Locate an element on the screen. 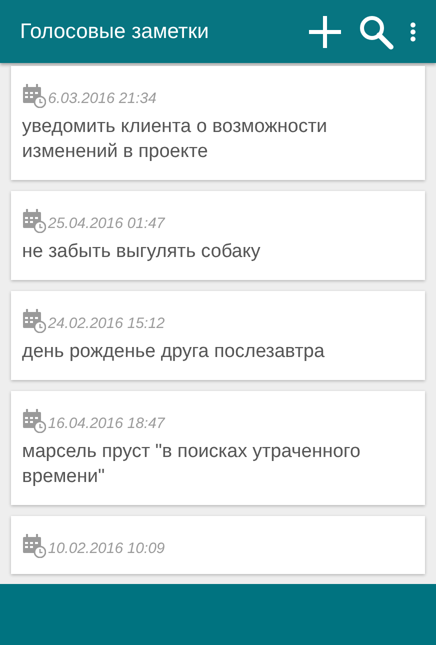  note-date: 25.04.2016 01:47 is located at coordinates (106, 224).